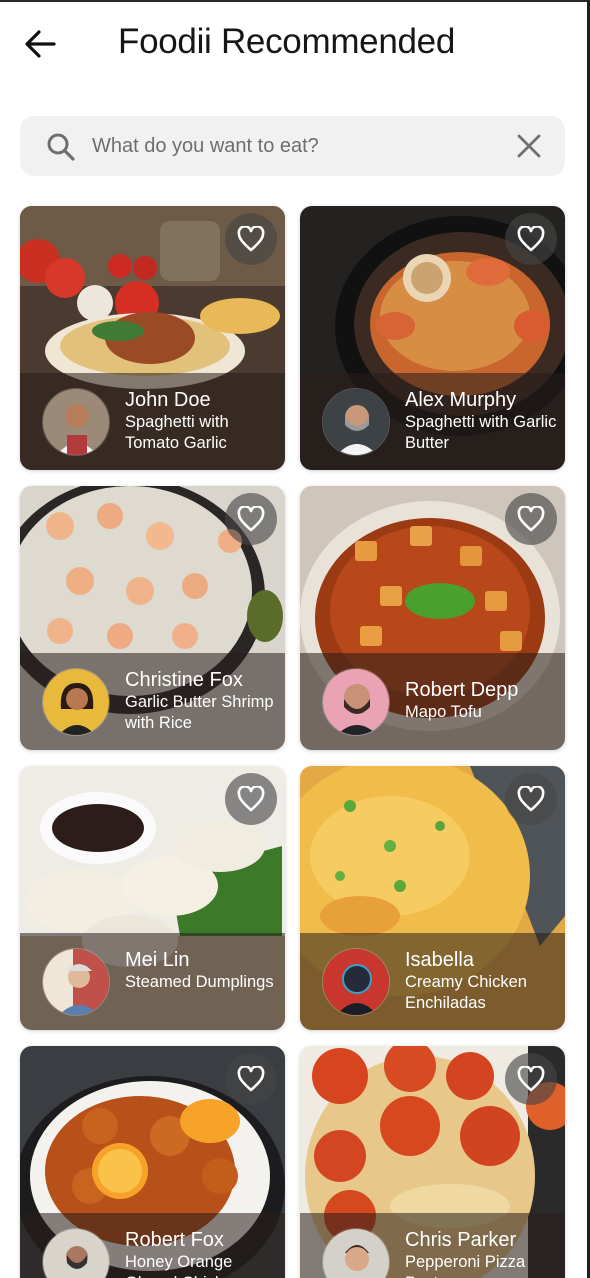 Image resolution: width=590 pixels, height=1278 pixels. I want to click on card-info: John Doe Spaghetti with Tomato Garlic, so click(202, 421).